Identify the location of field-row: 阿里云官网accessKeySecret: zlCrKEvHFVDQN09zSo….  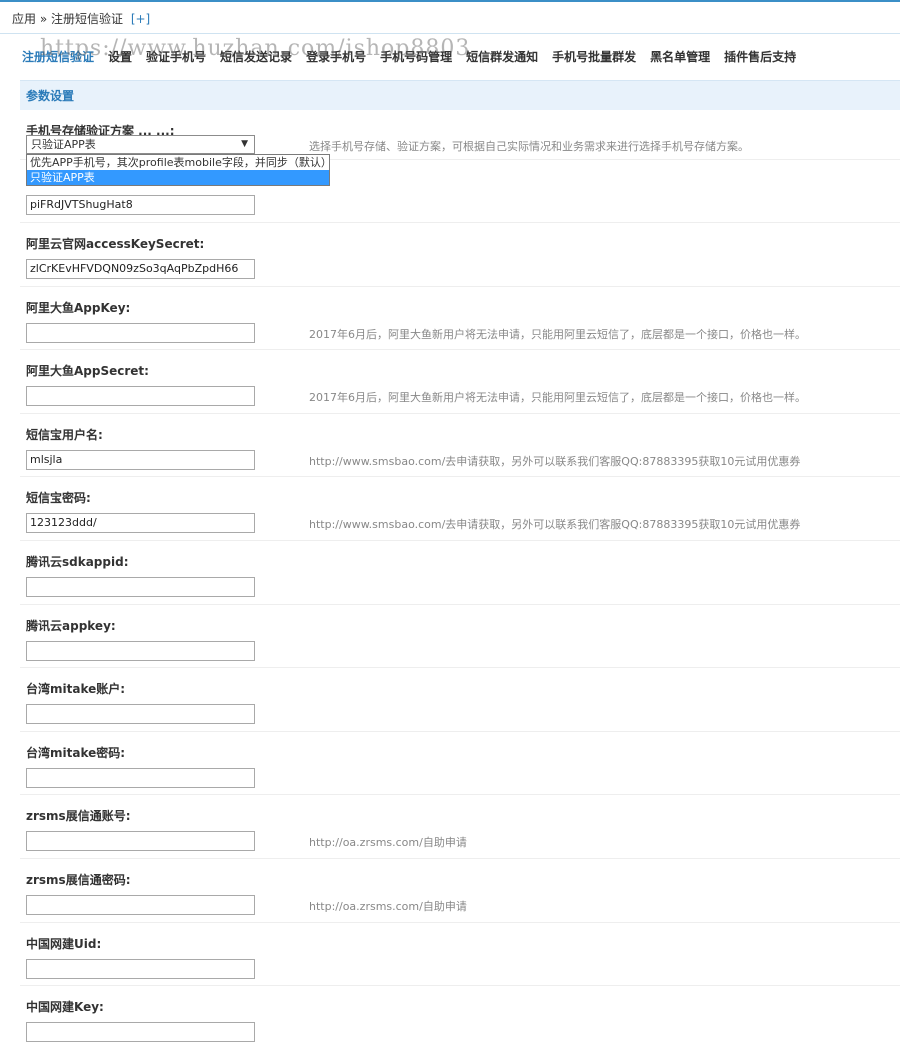
(460, 255).